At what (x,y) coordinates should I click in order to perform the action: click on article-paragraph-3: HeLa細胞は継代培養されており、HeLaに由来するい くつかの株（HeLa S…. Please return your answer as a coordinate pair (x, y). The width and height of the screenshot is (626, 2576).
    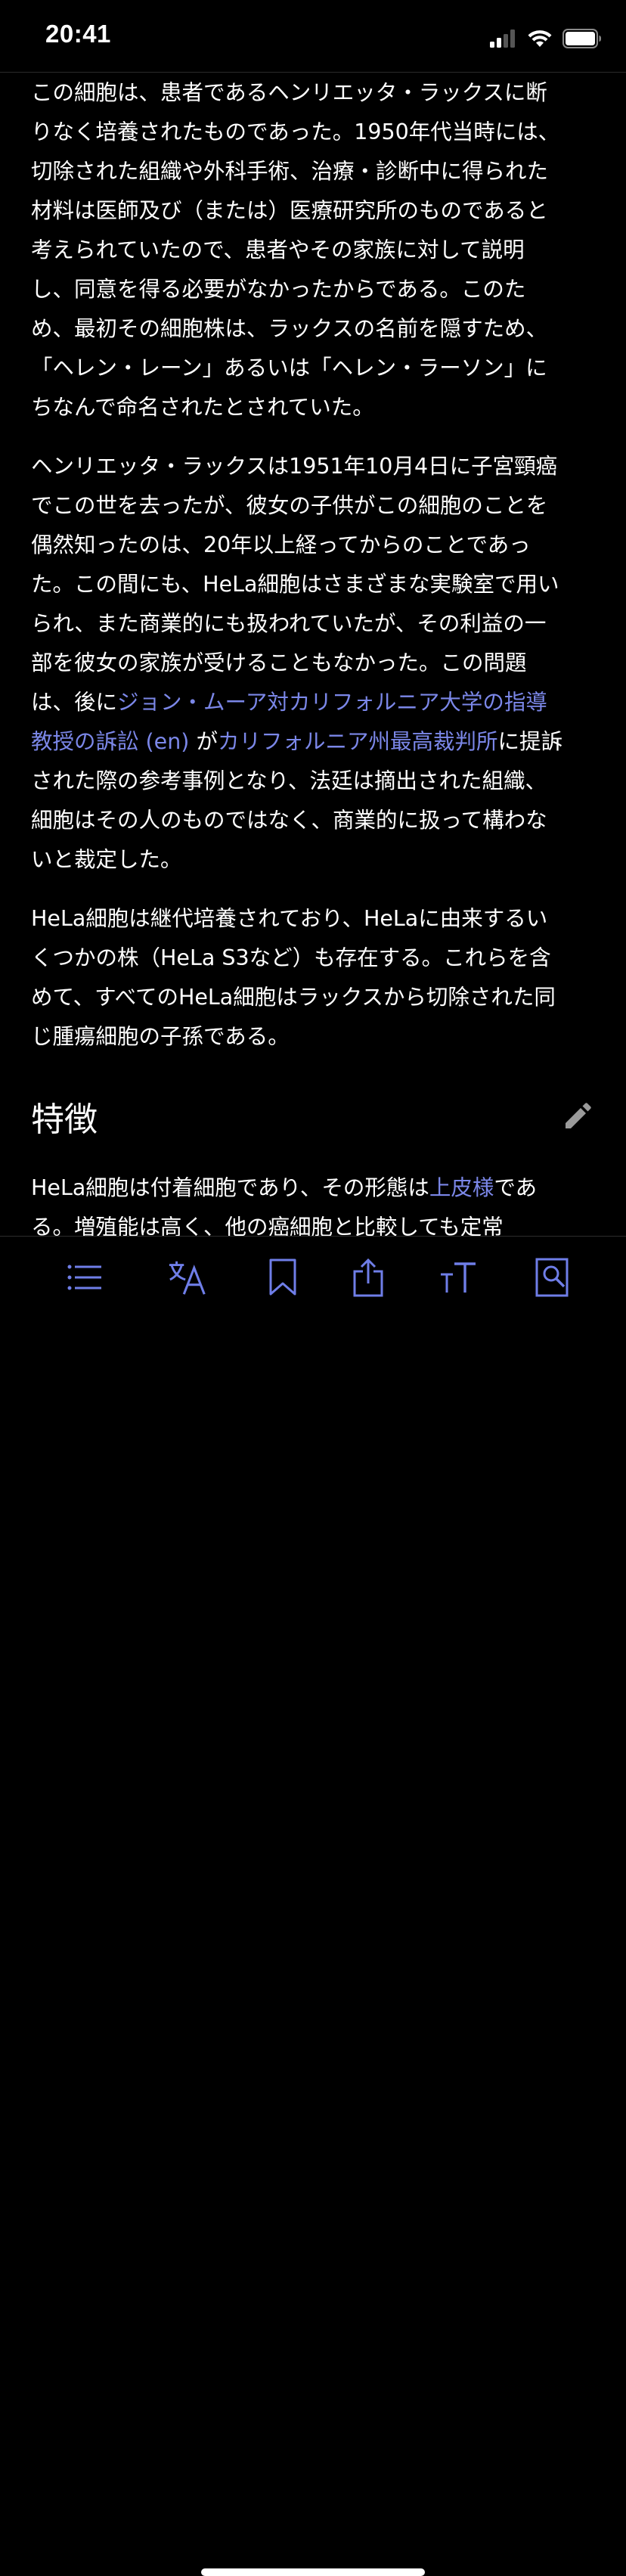
    Looking at the image, I should click on (315, 978).